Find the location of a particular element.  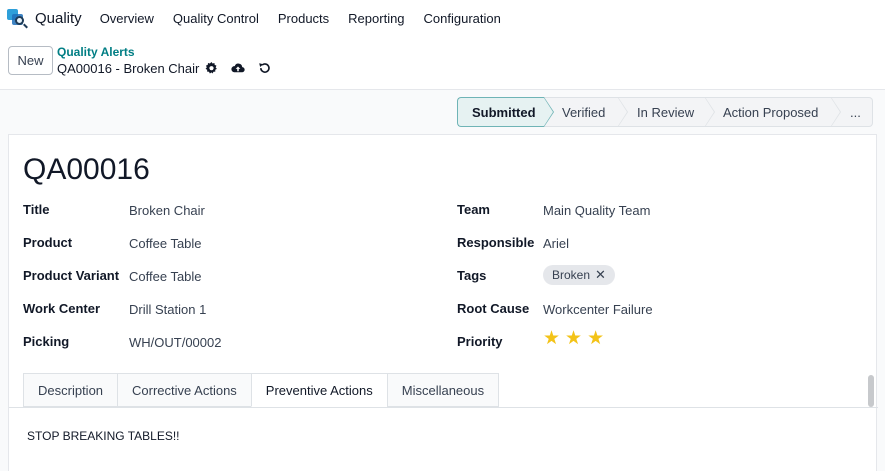

new-button: New is located at coordinates (30, 60).